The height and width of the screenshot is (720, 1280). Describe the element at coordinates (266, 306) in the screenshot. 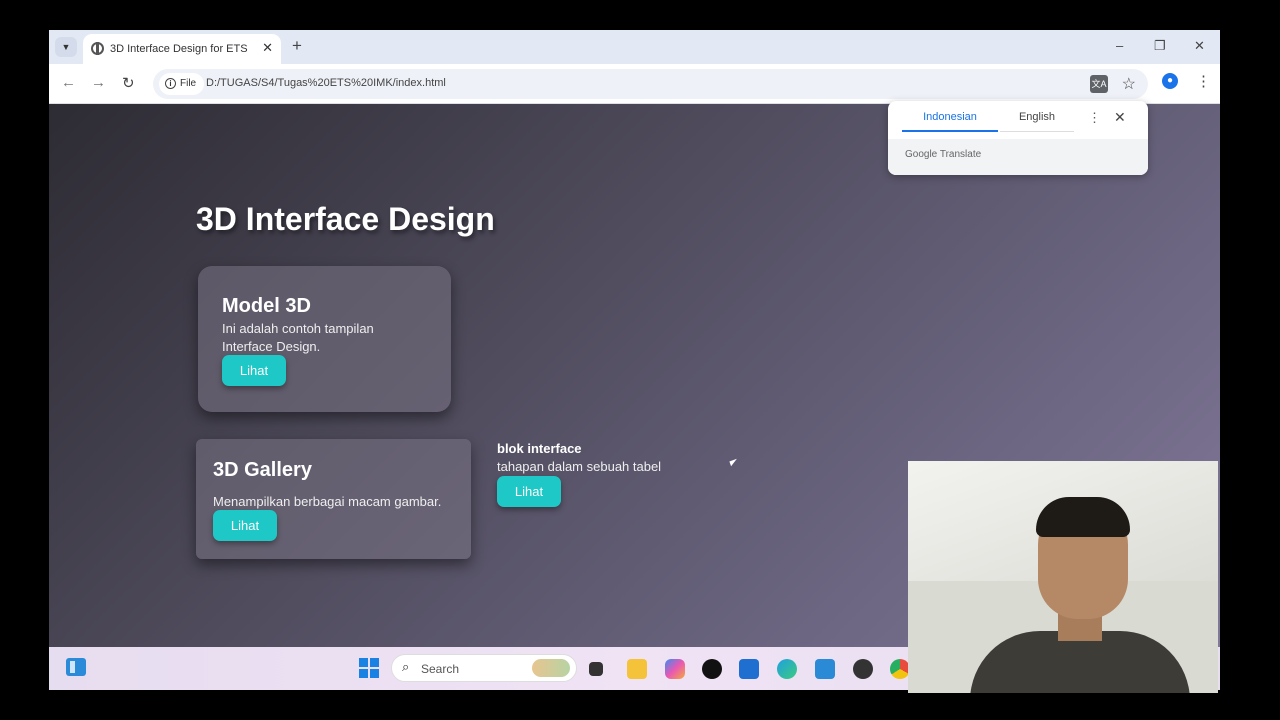

I see `card-title: Model 3D` at that location.